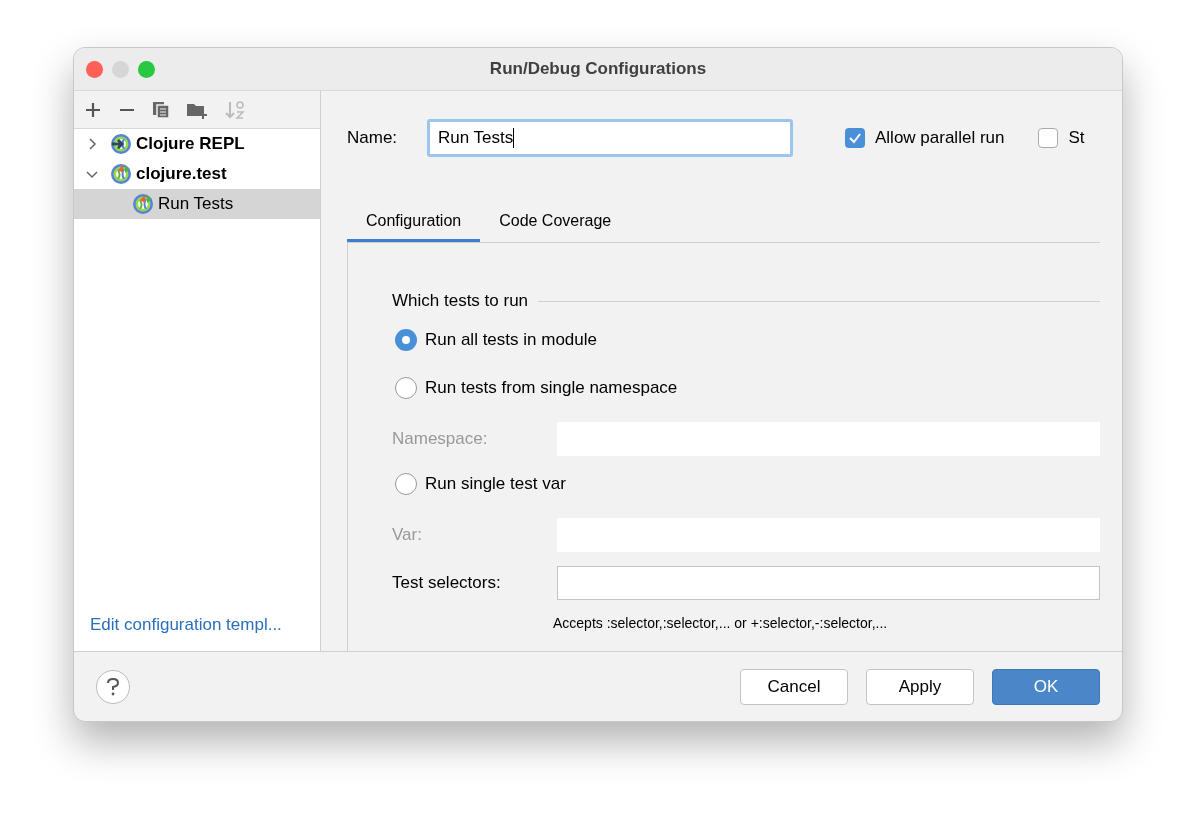 The image size is (1196, 824). What do you see at coordinates (92, 144) in the screenshot?
I see `chevron-right-icon` at bounding box center [92, 144].